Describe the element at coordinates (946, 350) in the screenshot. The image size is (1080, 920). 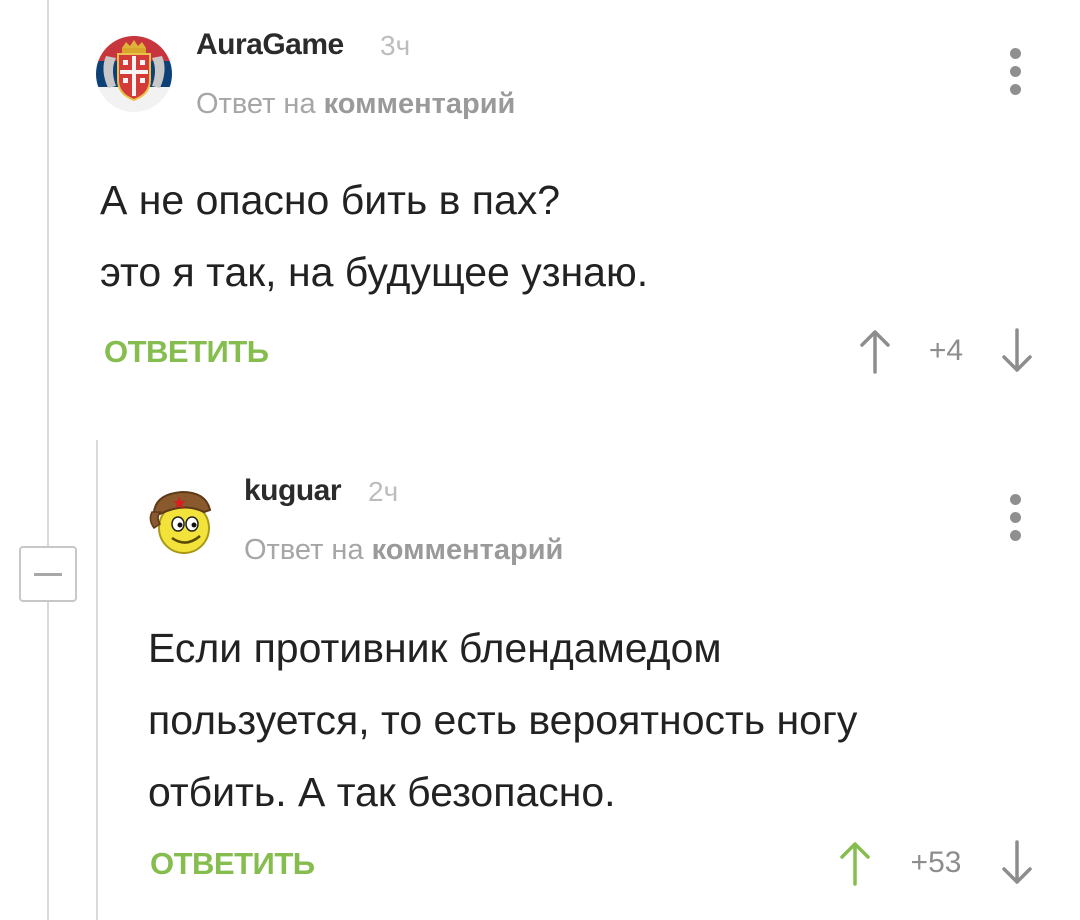
I see `rating-value: +4` at that location.